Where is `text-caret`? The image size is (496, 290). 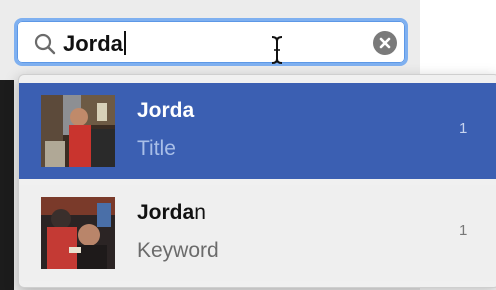 text-caret is located at coordinates (124, 43).